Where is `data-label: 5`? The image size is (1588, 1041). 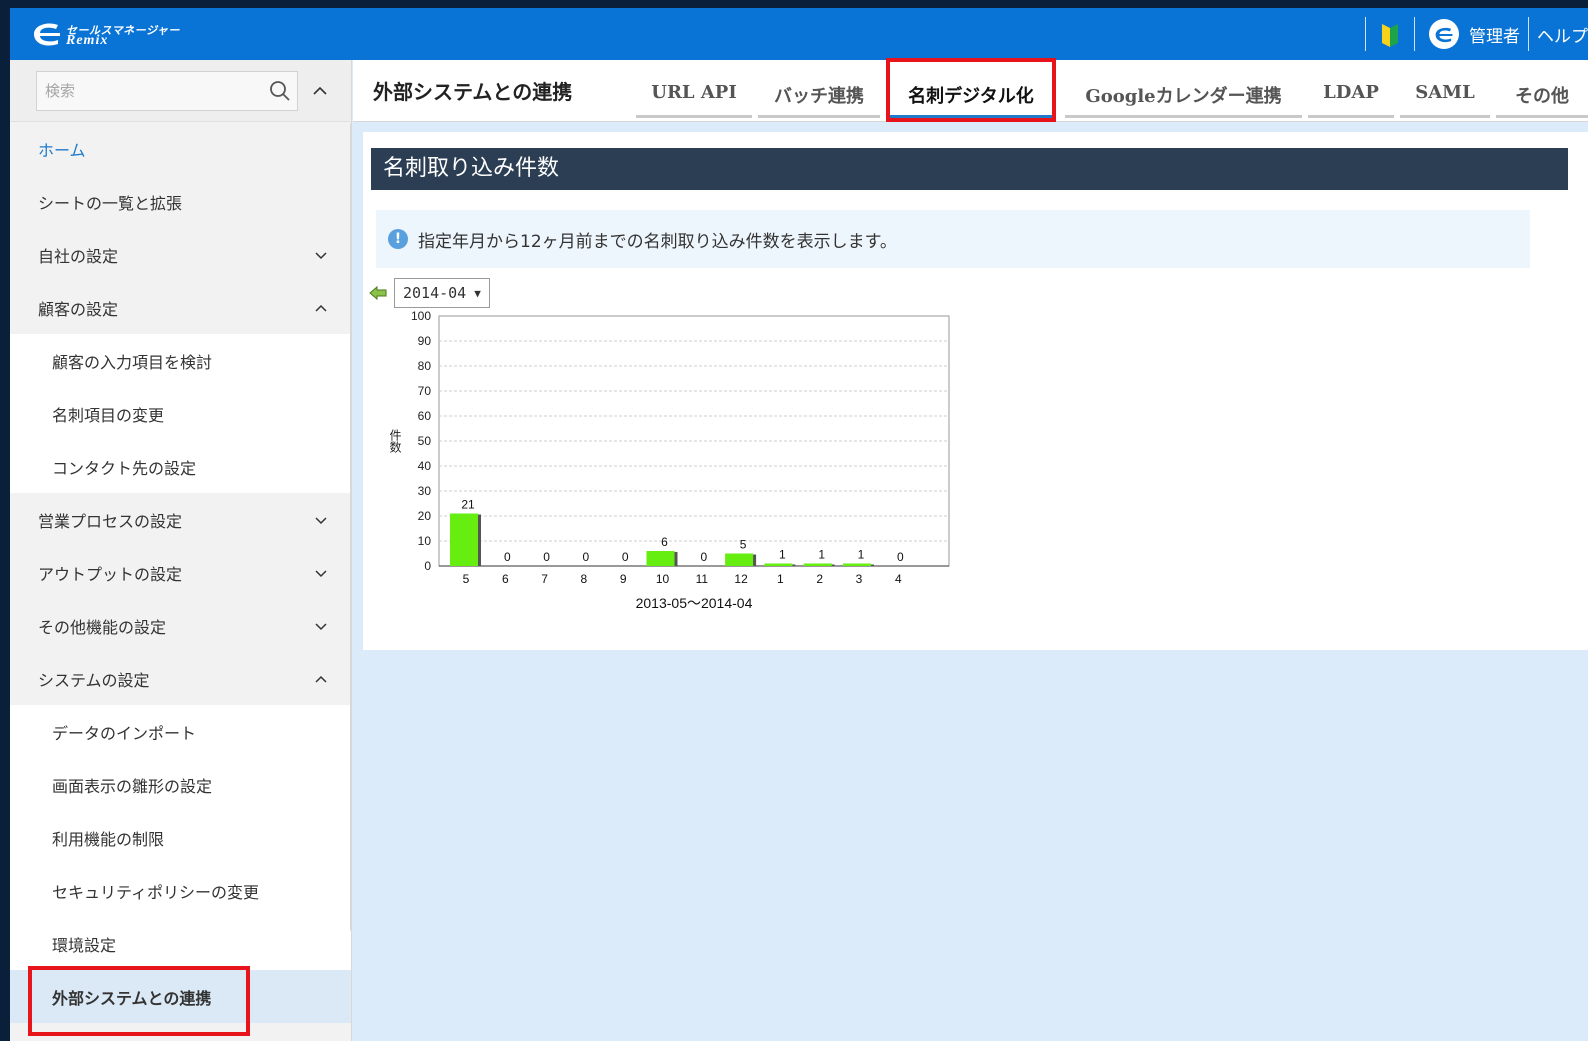
data-label: 5 is located at coordinates (743, 545).